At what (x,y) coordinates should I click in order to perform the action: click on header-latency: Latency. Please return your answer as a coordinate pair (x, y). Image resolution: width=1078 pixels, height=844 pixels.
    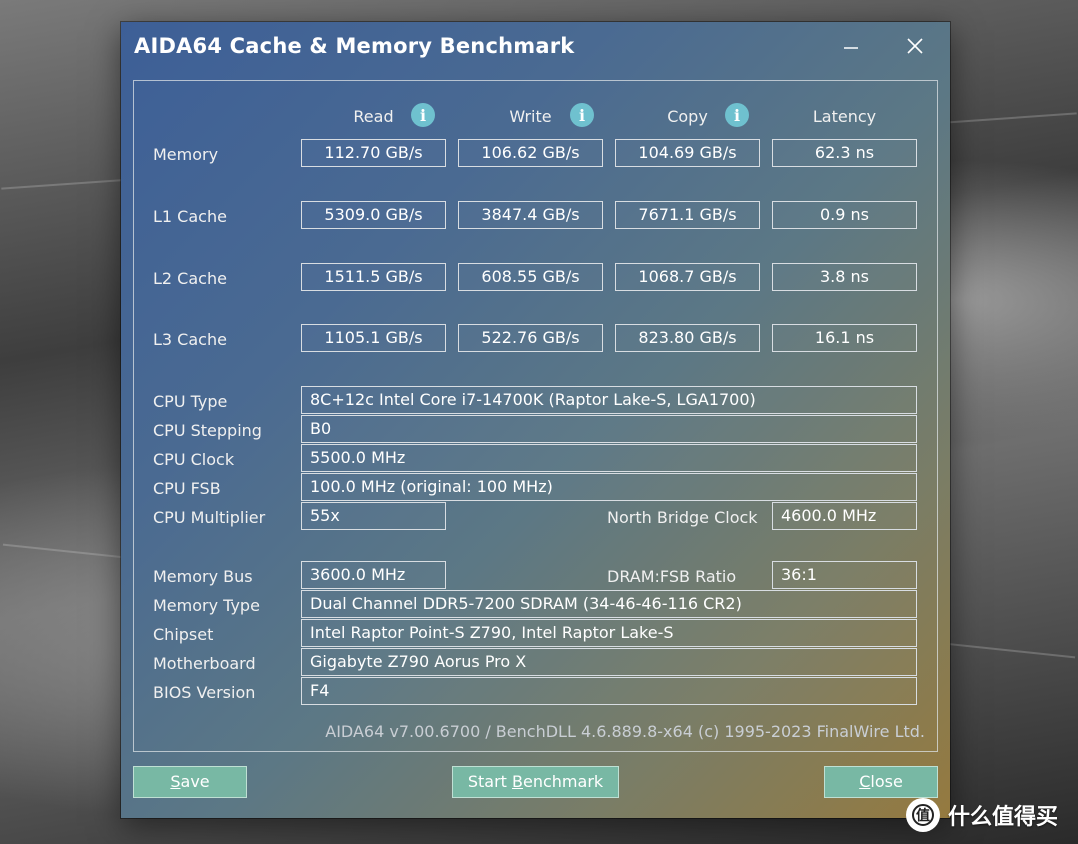
    Looking at the image, I should click on (844, 116).